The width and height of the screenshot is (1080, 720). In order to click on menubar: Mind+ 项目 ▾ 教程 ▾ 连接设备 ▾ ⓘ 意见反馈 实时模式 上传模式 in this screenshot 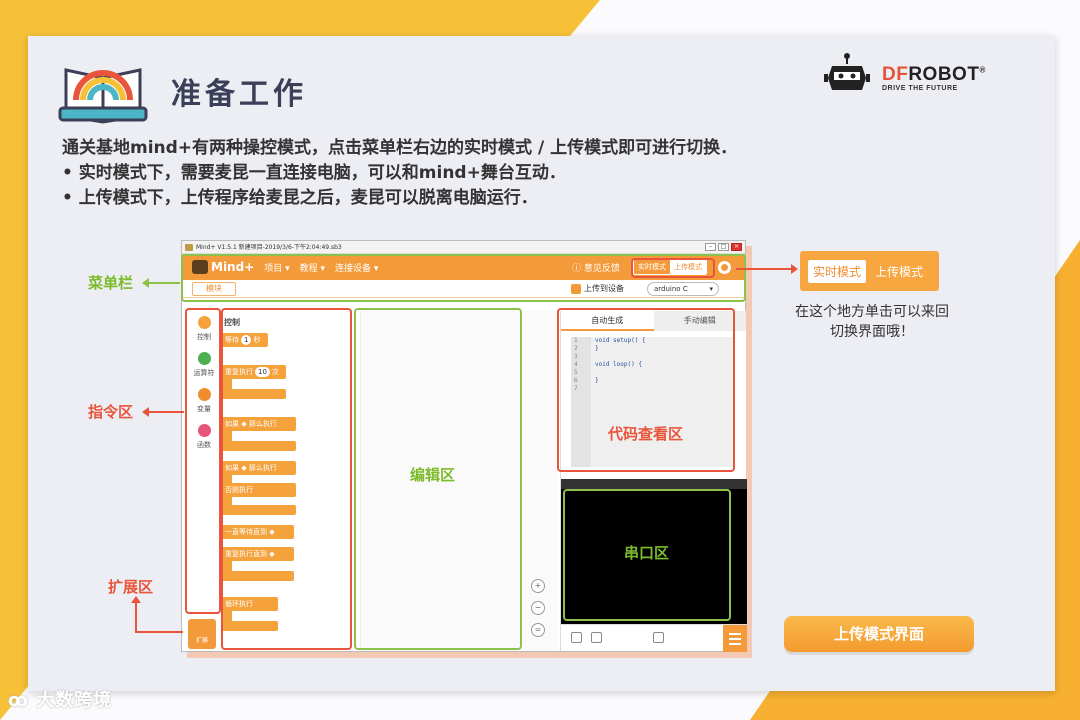, I will do `click(463, 267)`.